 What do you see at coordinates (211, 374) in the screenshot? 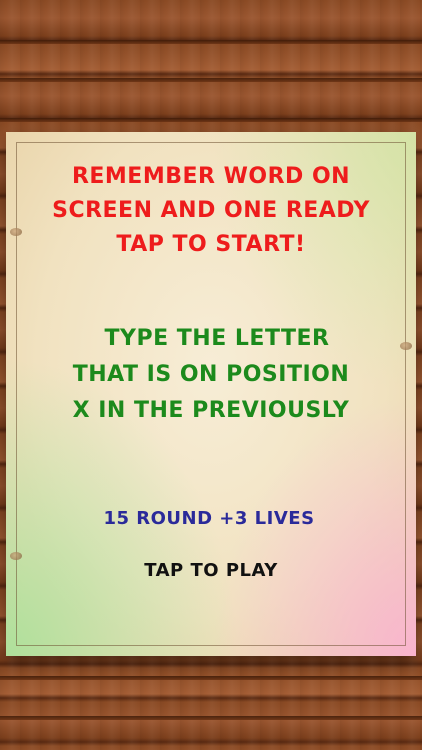
I see `rule-line-2: THAT IS ON POSITION` at bounding box center [211, 374].